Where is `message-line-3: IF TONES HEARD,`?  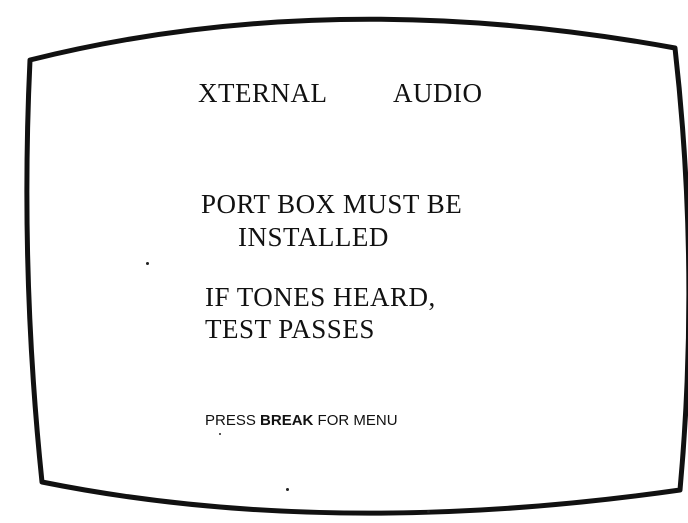 message-line-3: IF TONES HEARD, is located at coordinates (320, 297).